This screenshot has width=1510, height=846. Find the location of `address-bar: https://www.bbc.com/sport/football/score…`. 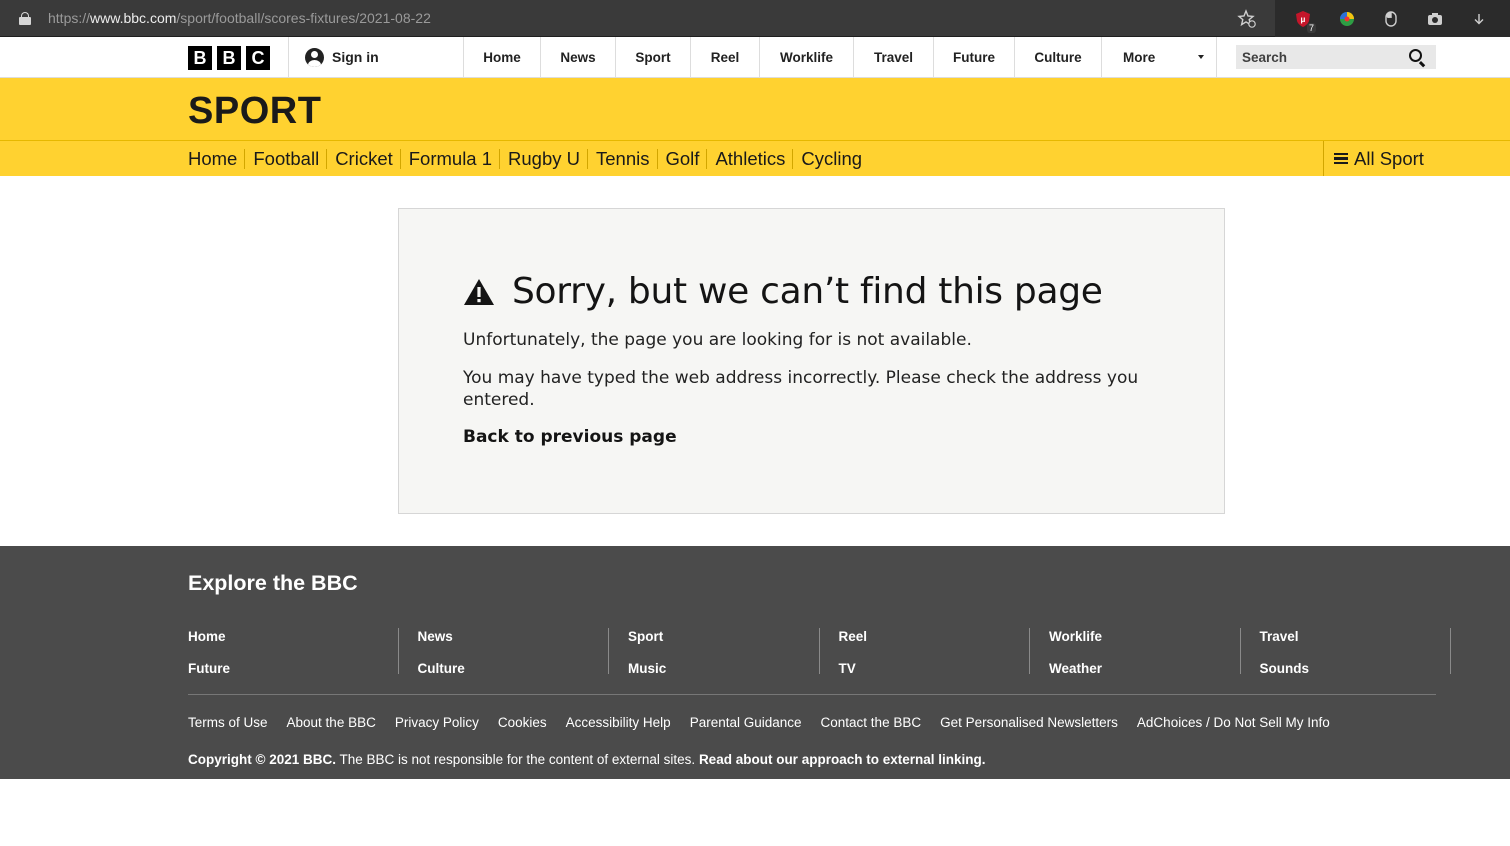

address-bar: https://www.bbc.com/sport/football/score… is located at coordinates (637, 18).